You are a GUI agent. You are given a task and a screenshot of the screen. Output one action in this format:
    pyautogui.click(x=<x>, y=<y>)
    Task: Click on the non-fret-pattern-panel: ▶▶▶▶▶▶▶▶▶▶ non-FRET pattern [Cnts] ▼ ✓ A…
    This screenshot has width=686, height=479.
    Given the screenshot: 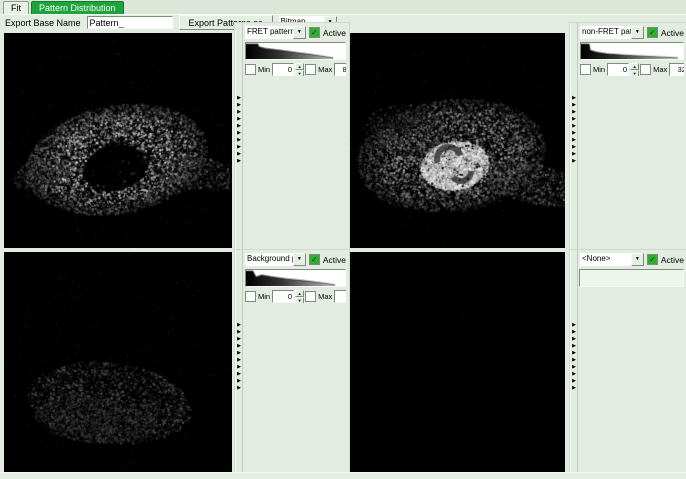 What is the action you would take?
    pyautogui.click(x=627, y=136)
    